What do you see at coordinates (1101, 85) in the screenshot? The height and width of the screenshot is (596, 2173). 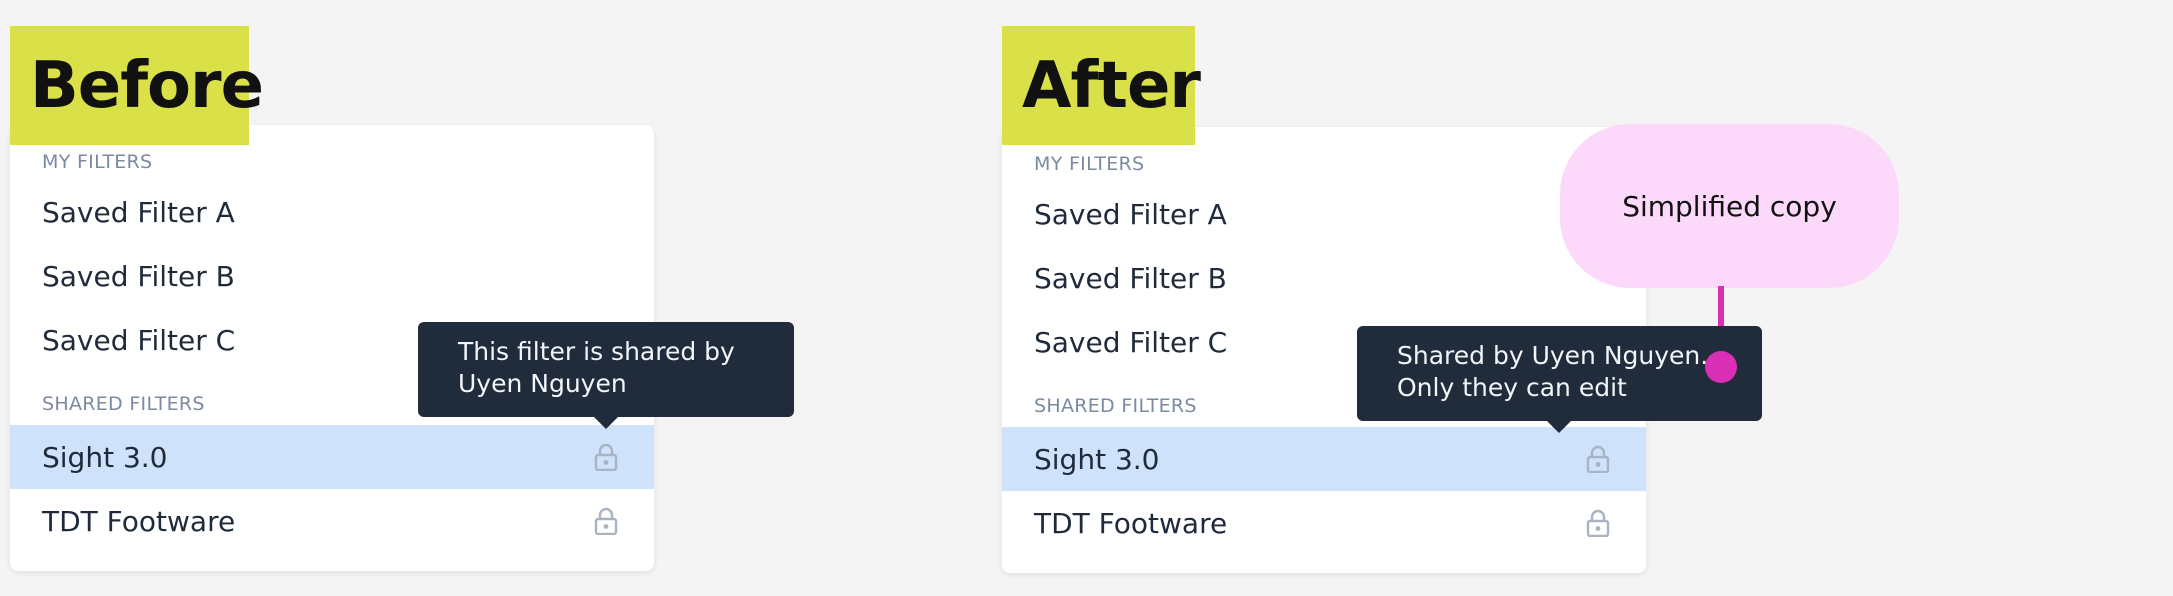 I see `after-heading: After` at bounding box center [1101, 85].